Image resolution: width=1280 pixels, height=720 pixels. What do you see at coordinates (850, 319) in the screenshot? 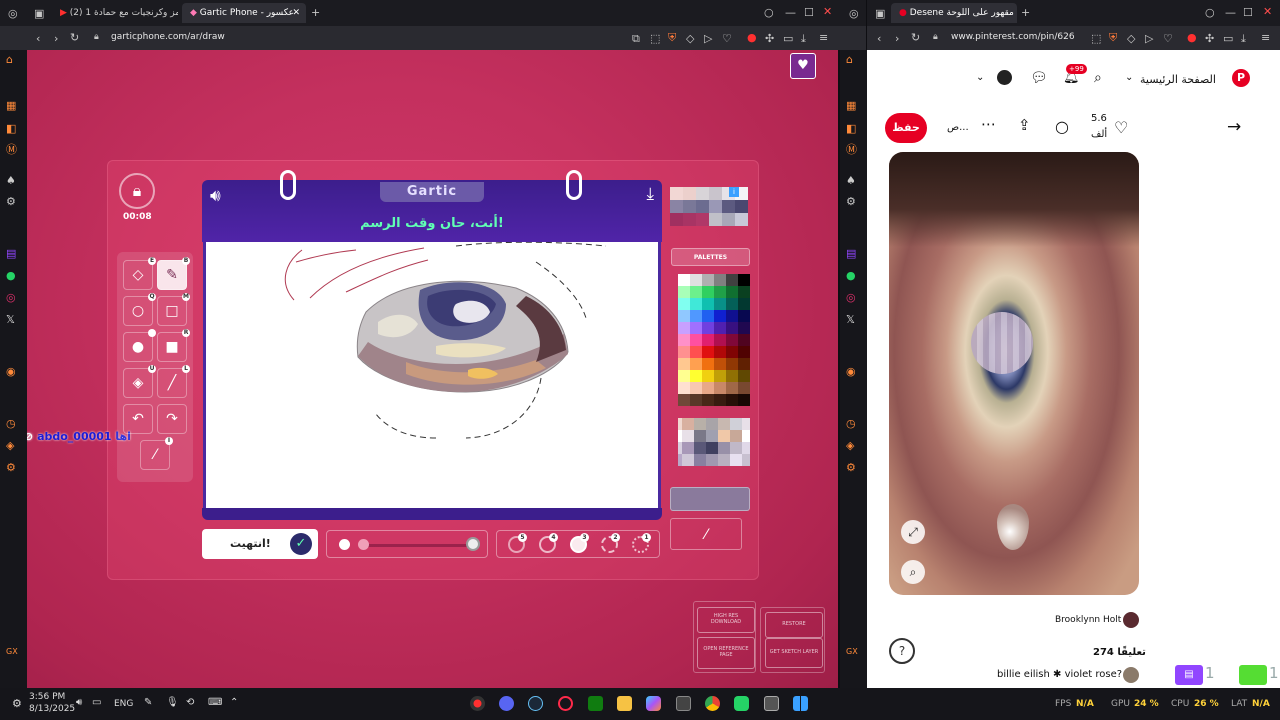
I see `x-icon: 𝕏` at bounding box center [850, 319].